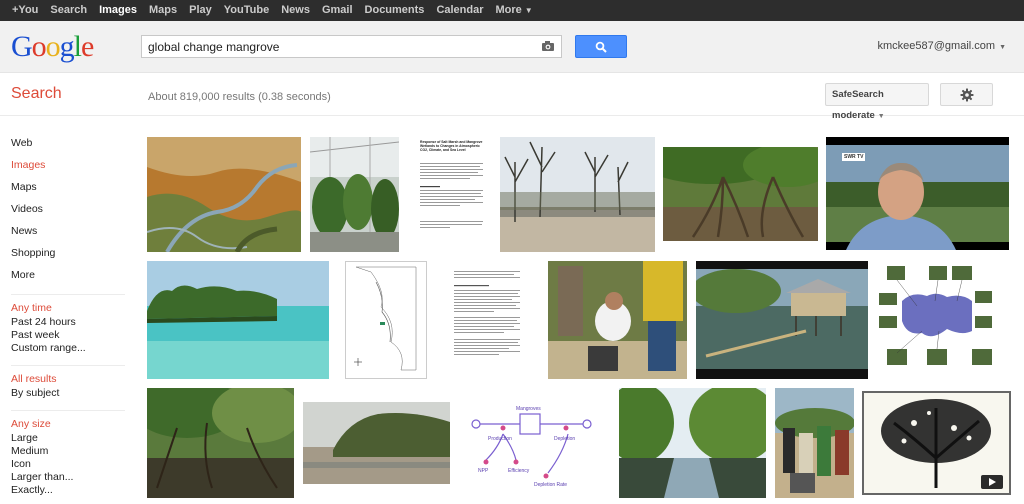 The image size is (1024, 504). I want to click on page-title: Search, so click(36, 93).